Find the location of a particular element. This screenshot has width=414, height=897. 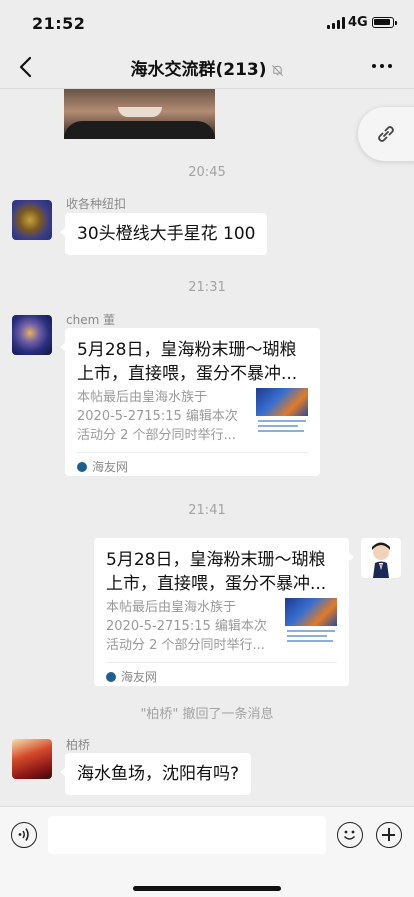

status-bar: 21:52 4G is located at coordinates (207, 23).